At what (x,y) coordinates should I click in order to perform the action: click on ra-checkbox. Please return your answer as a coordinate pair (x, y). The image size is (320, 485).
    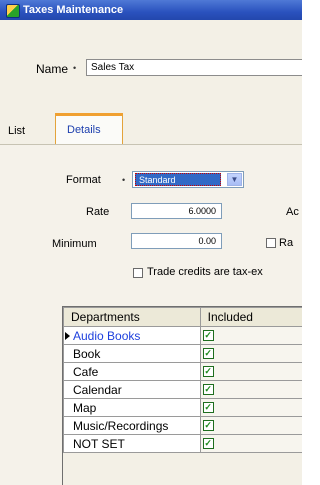
    Looking at the image, I should click on (271, 243).